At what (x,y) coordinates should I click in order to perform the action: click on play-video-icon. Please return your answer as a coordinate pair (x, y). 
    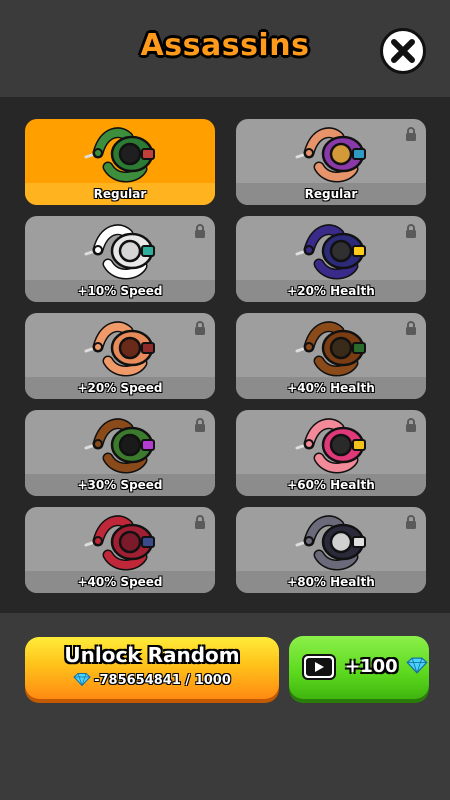
    Looking at the image, I should click on (319, 667).